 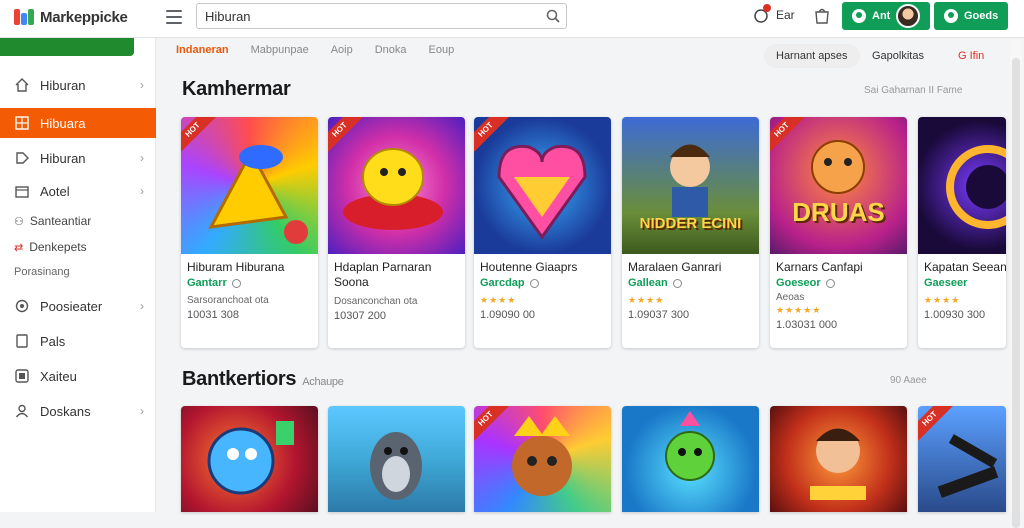 What do you see at coordinates (675, 267) in the screenshot?
I see `game-title: Maralaen Ganrari` at bounding box center [675, 267].